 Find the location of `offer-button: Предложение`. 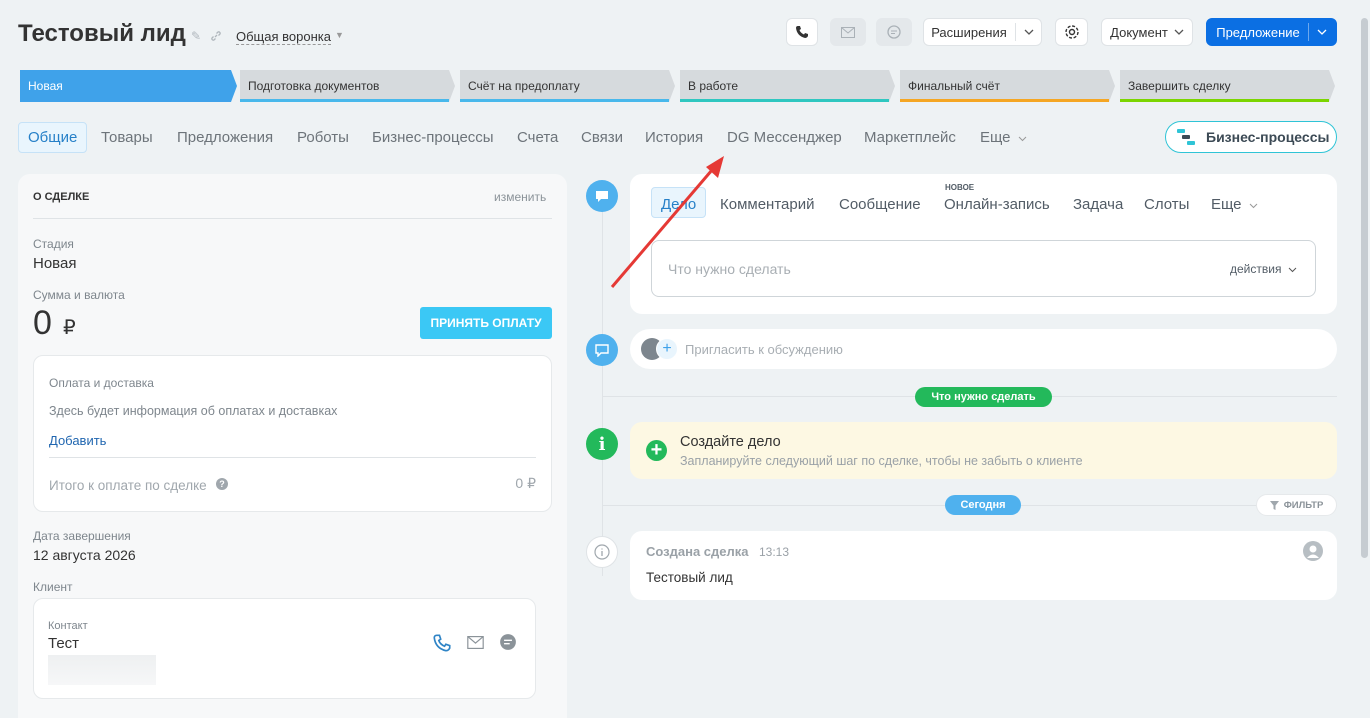

offer-button: Предложение is located at coordinates (1271, 32).